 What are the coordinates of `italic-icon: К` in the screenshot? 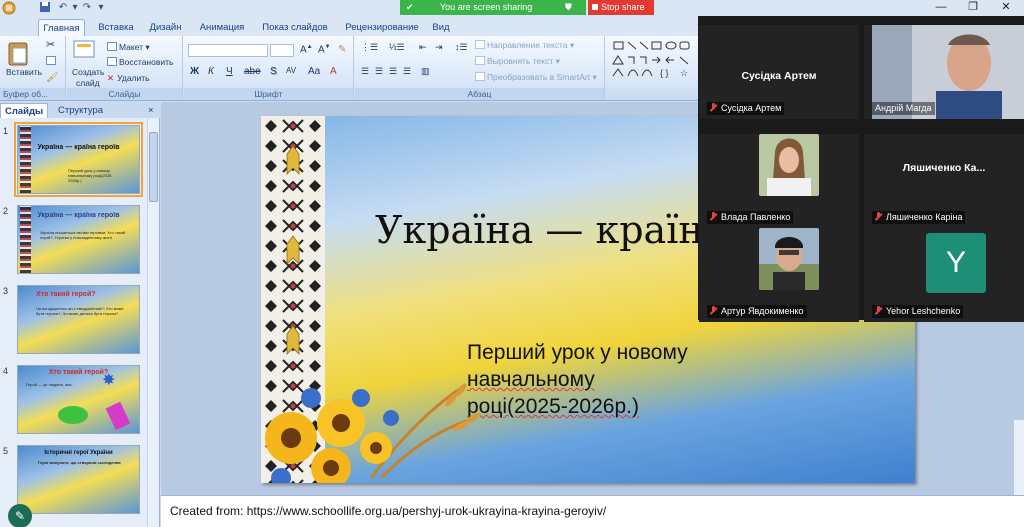 It's located at (211, 71).